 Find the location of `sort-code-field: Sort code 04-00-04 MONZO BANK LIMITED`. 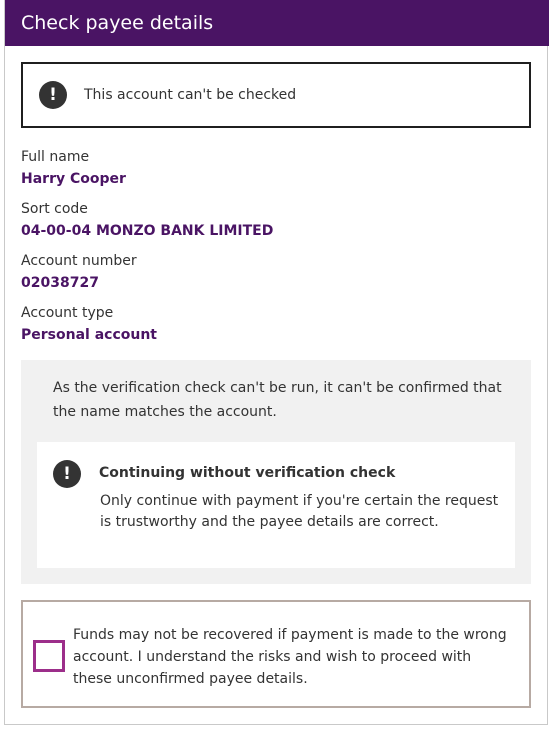

sort-code-field: Sort code 04-00-04 MONZO BANK LIMITED is located at coordinates (147, 220).